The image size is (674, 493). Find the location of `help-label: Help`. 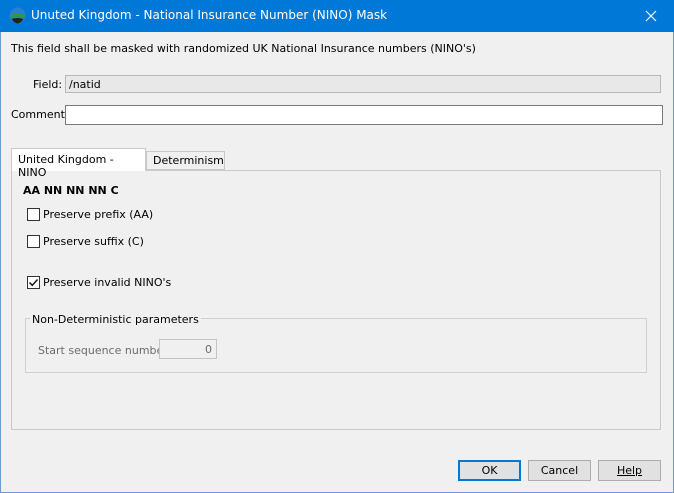

help-label: Help is located at coordinates (629, 470).